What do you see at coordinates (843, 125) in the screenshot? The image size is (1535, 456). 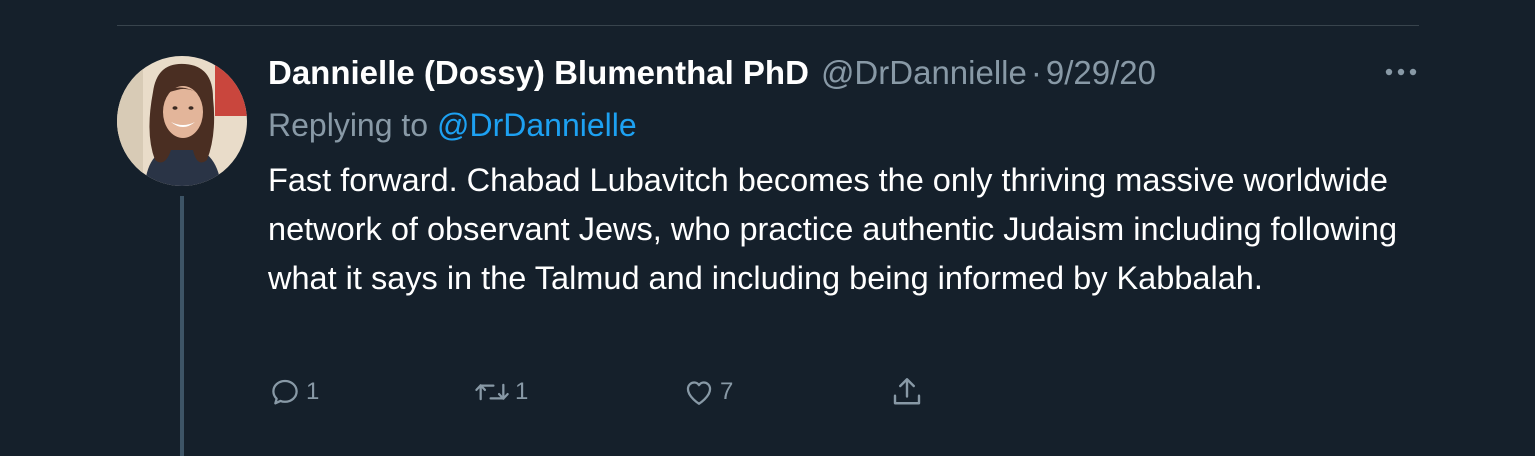 I see `replying-to: Replying to @DrDannielle` at bounding box center [843, 125].